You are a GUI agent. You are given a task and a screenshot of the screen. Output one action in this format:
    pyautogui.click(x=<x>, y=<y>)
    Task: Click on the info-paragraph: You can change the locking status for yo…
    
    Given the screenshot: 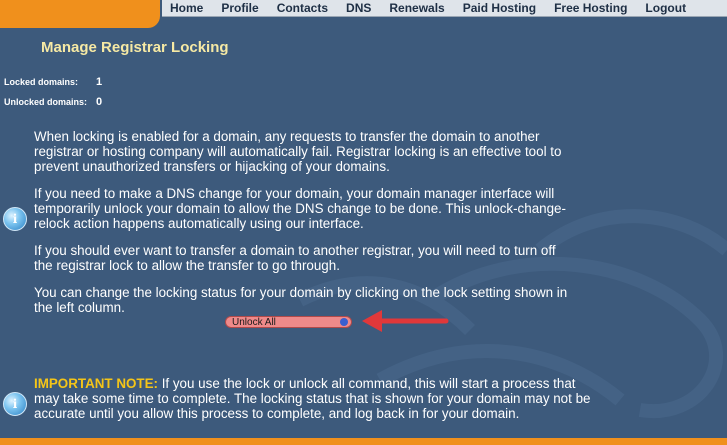 What is the action you would take?
    pyautogui.click(x=301, y=300)
    